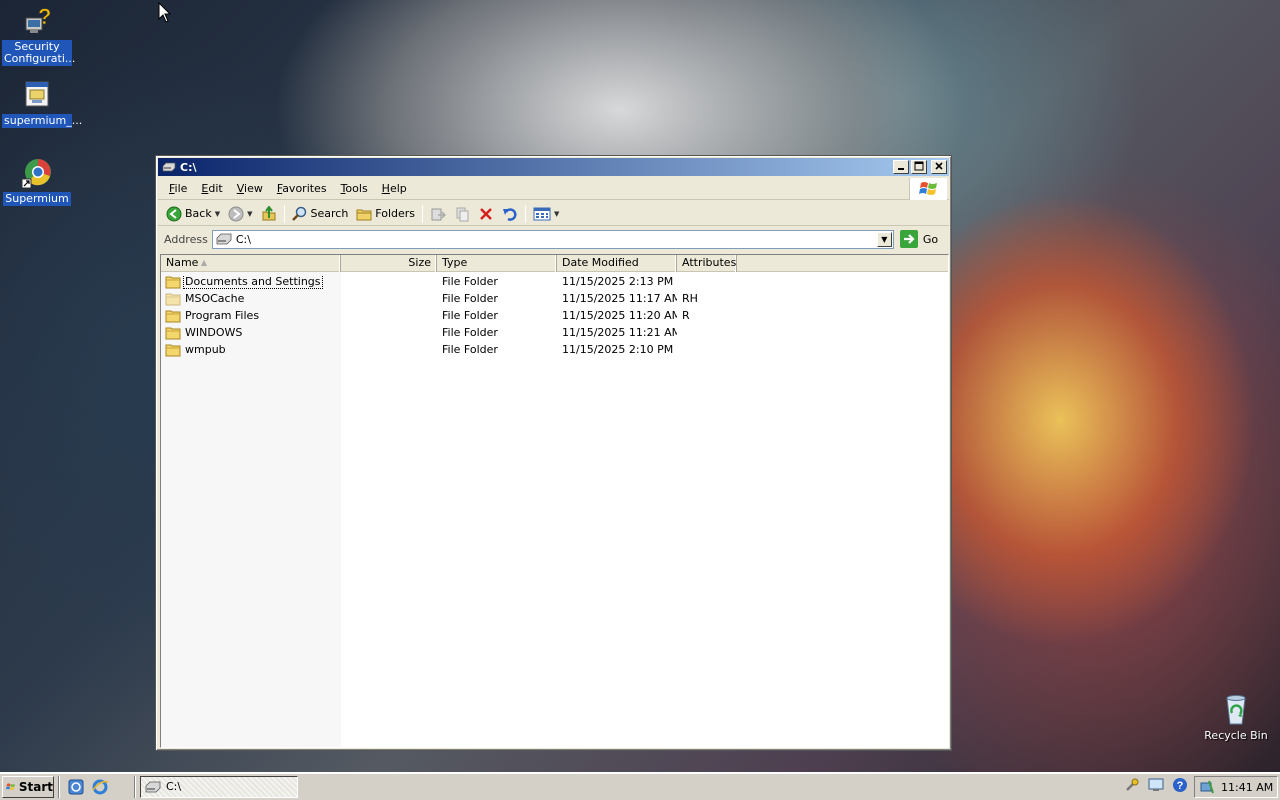 This screenshot has width=1280, height=800. Describe the element at coordinates (930, 239) in the screenshot. I see `go-label: Go` at that location.